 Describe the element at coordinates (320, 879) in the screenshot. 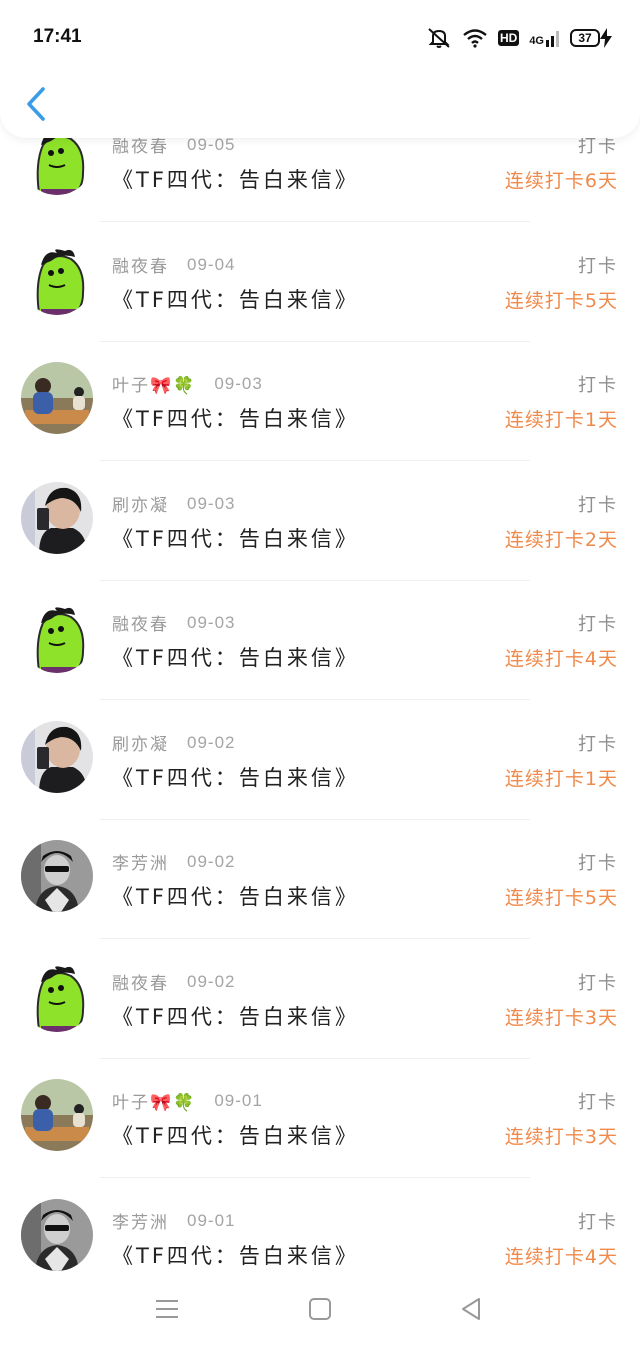

I see `list-item: 李芳洲 09-02 《TF四代：告白来信》 打卡连续打卡5天` at that location.